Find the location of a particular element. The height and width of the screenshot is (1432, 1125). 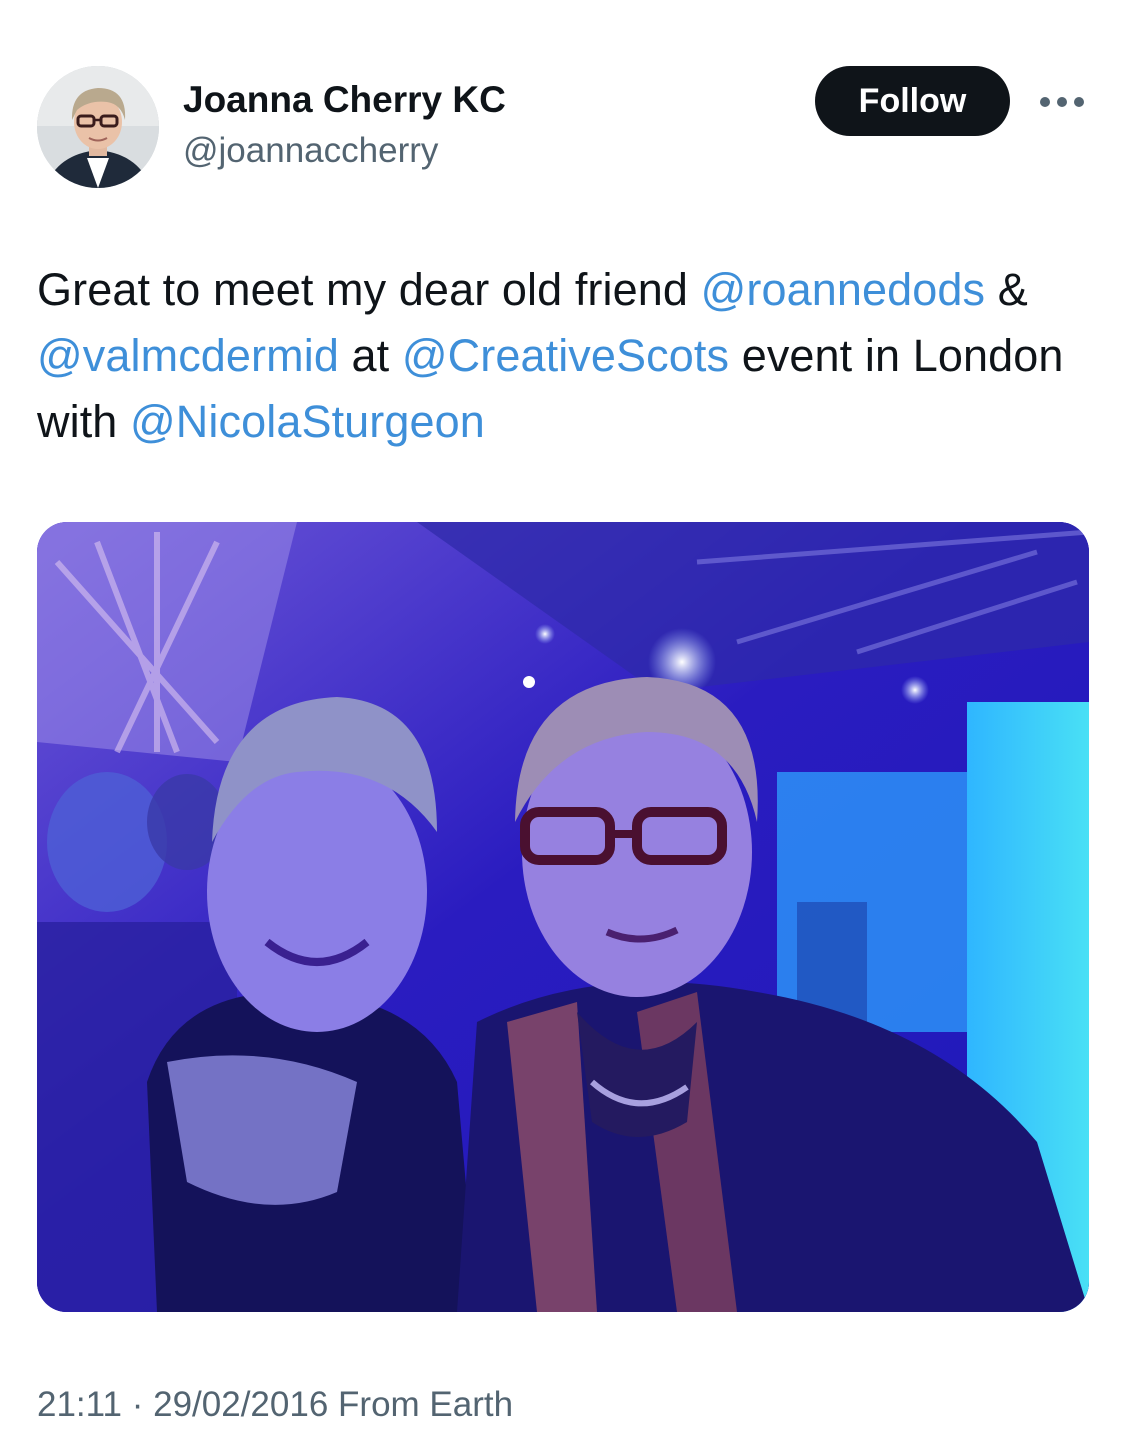

author-avatar is located at coordinates (98, 127).